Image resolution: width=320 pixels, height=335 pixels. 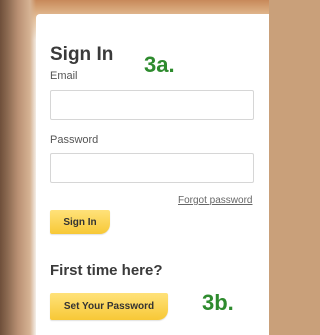 I want to click on step-annotation-3b: 3b., so click(x=218, y=302).